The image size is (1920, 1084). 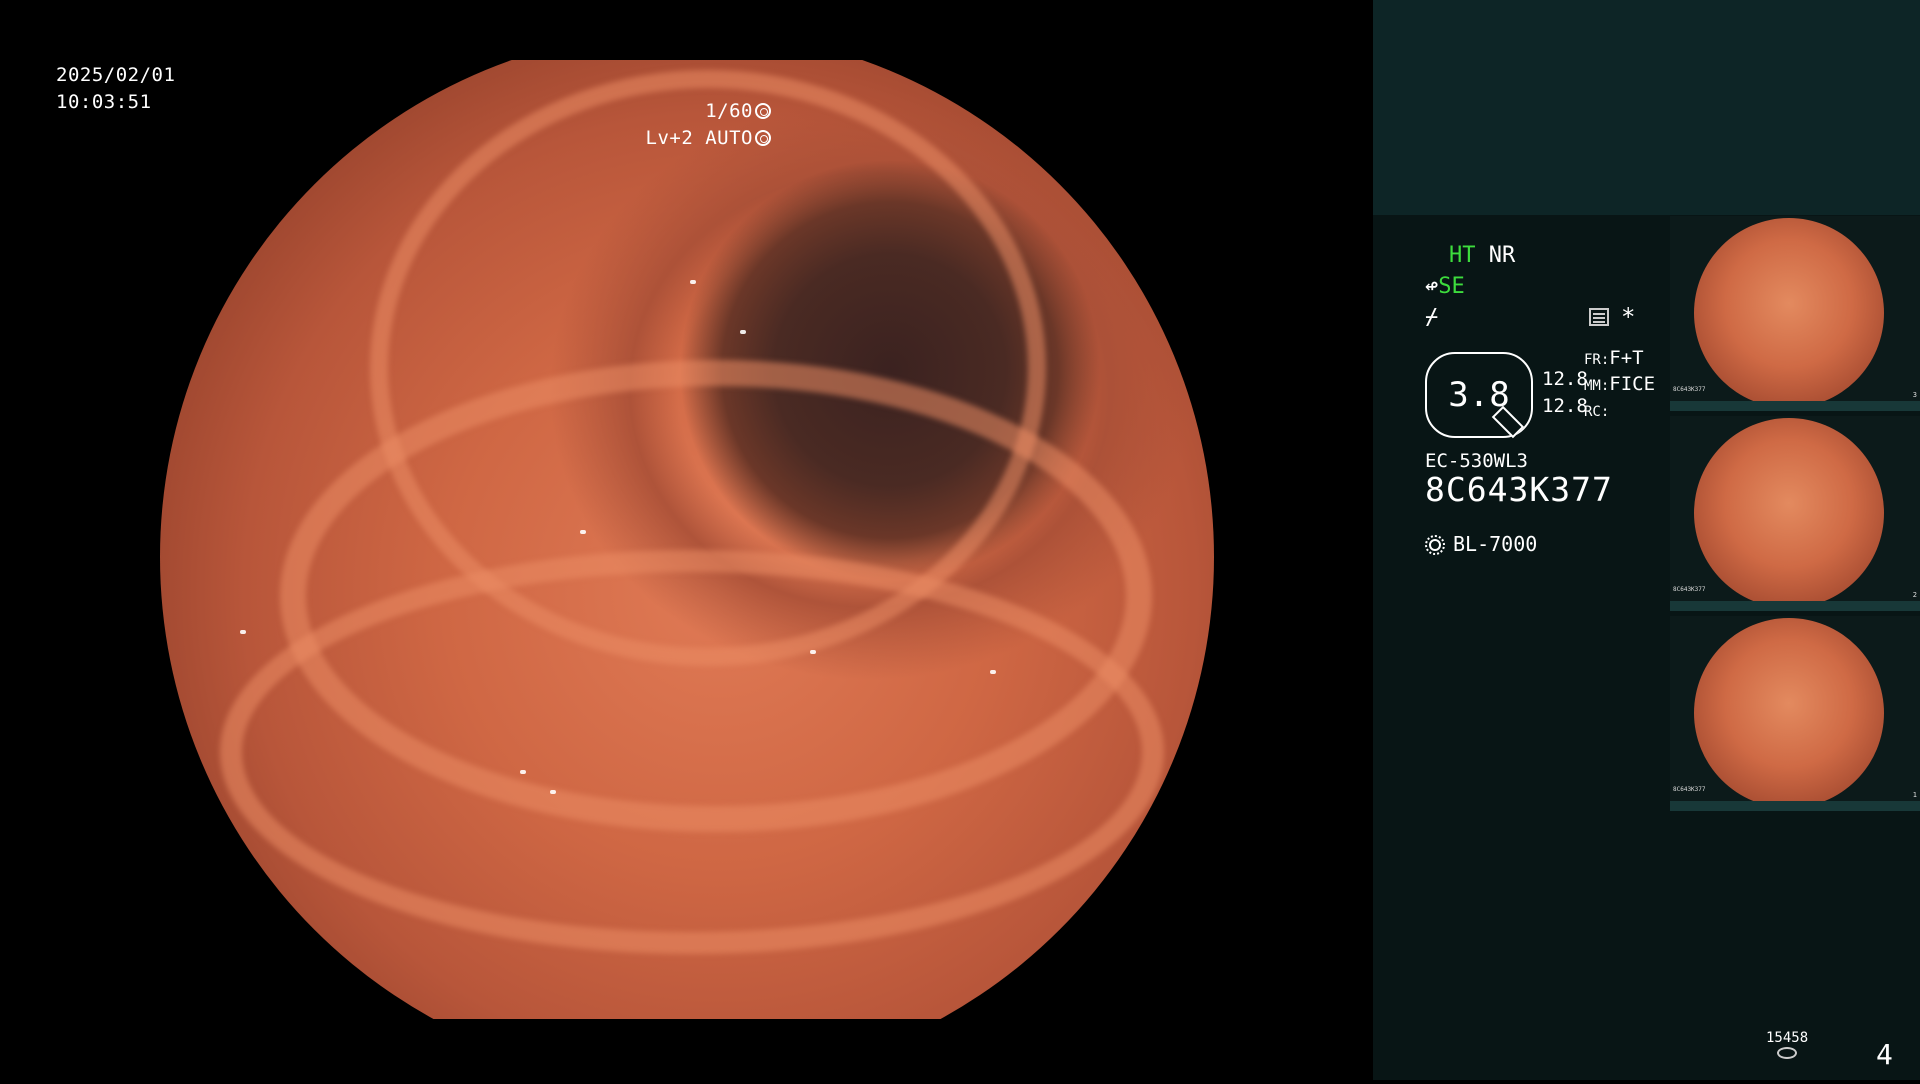 I want to click on light-source-text: BL-7000, so click(x=1495, y=544).